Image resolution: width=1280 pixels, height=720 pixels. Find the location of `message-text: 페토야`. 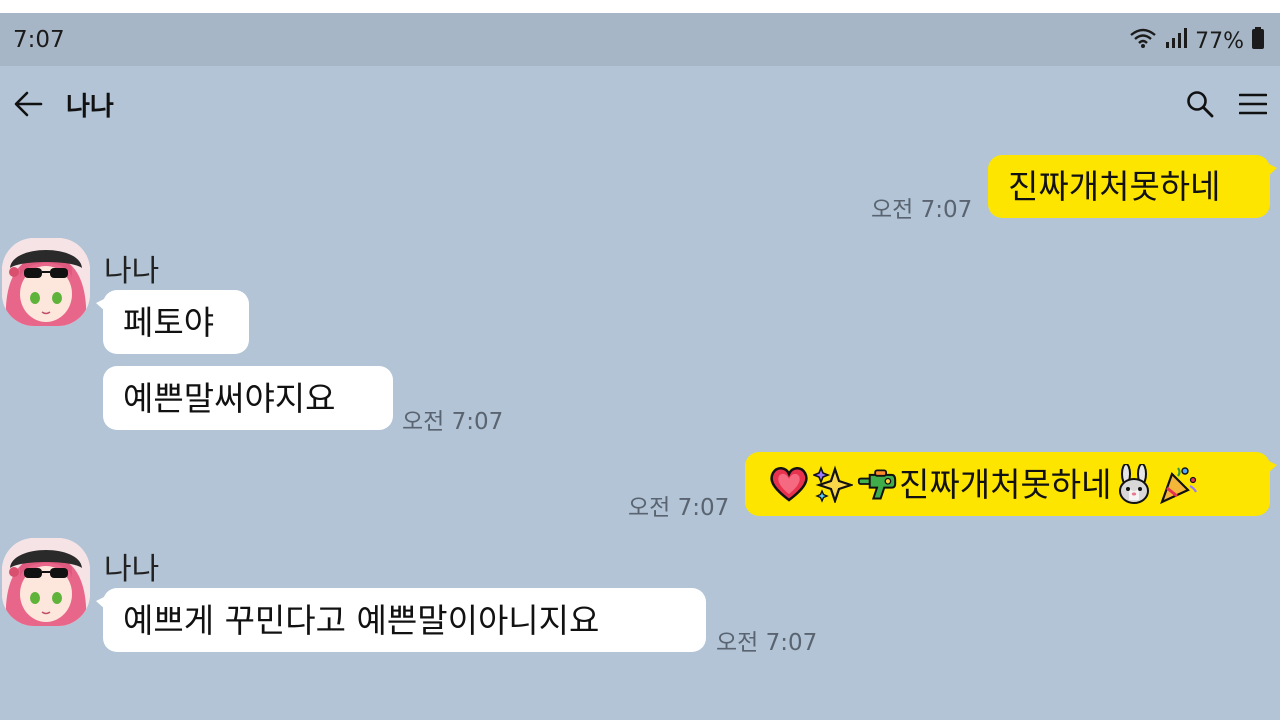

message-text: 페토야 is located at coordinates (169, 322).